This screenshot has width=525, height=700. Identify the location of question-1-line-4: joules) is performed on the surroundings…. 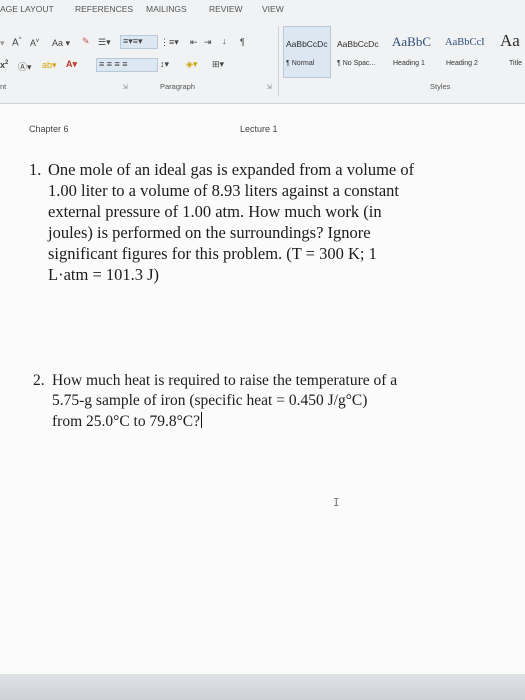
(209, 232).